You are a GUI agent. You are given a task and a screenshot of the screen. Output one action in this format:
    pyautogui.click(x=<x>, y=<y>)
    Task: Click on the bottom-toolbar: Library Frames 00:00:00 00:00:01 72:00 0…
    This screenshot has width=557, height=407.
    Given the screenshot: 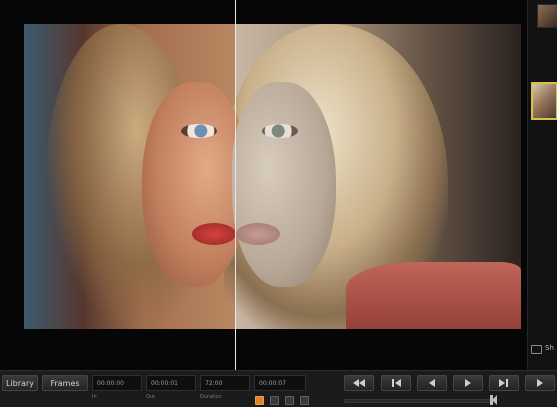 What is the action you would take?
    pyautogui.click(x=278, y=388)
    